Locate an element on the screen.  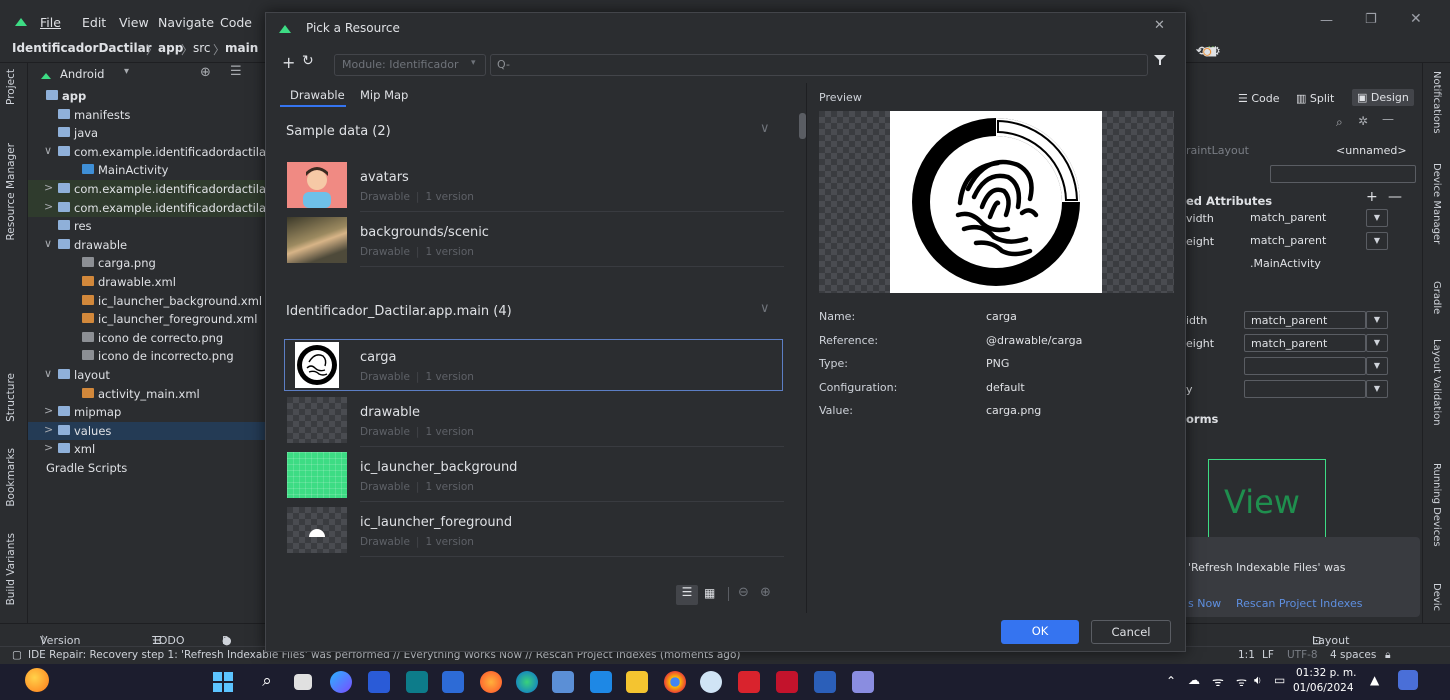
start-icon is located at coordinates (223, 682).